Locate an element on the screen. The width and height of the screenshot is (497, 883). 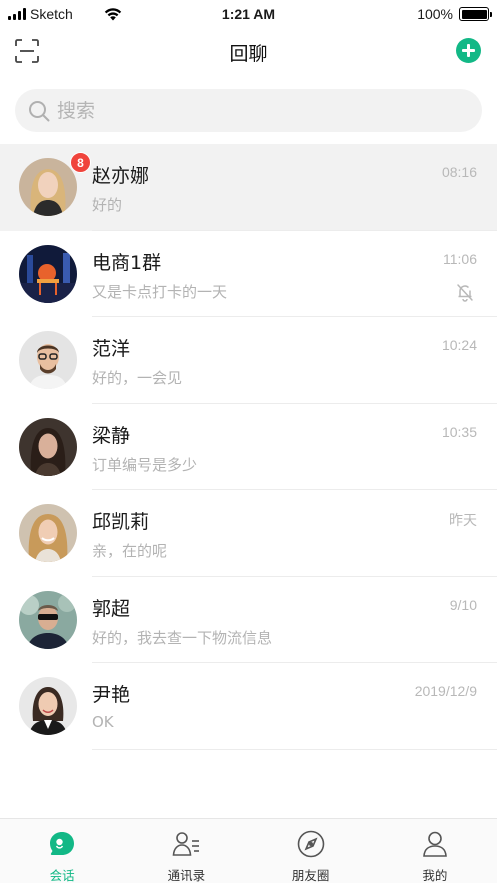
unread-badge: 8 is located at coordinates (80, 162).